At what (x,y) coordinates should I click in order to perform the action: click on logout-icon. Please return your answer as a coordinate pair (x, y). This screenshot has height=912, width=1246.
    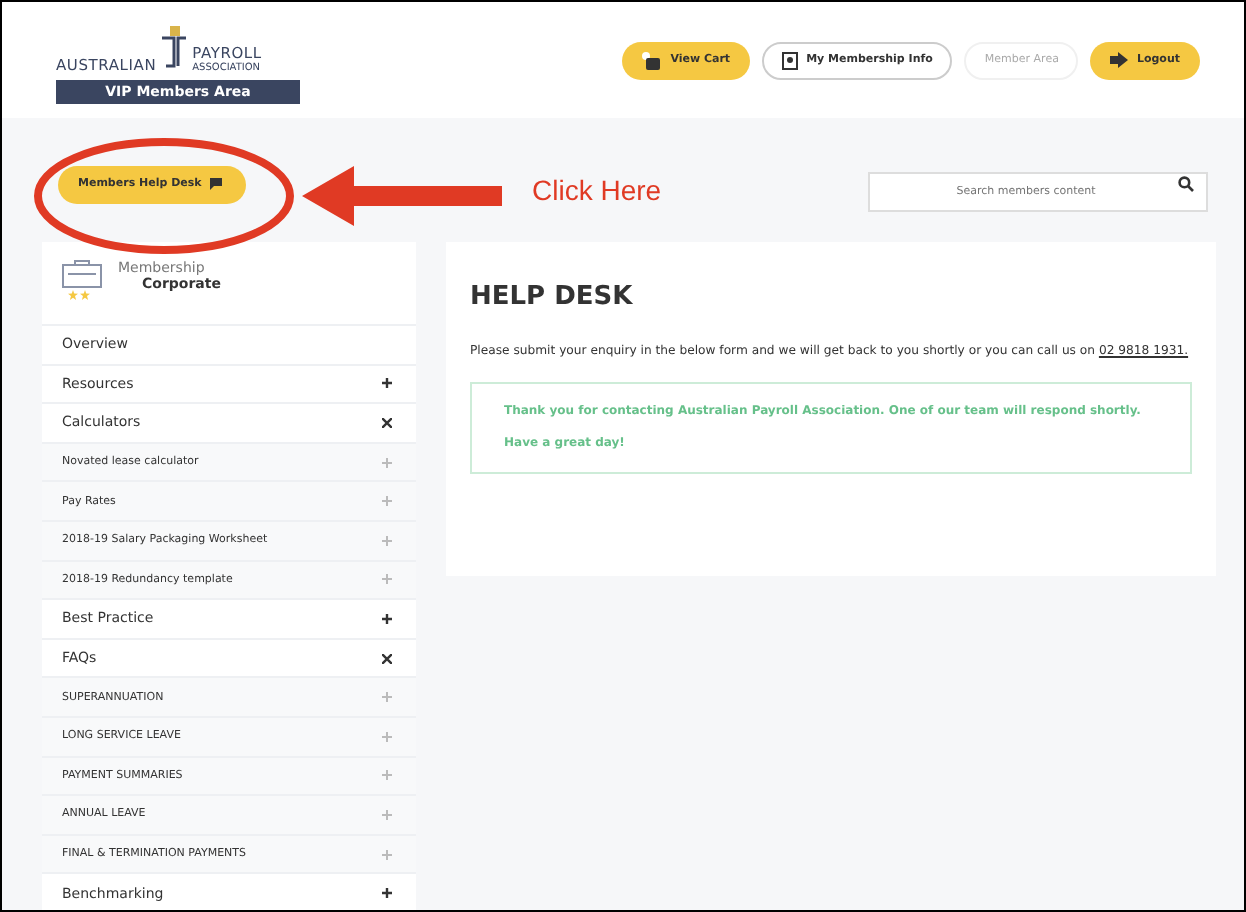
    Looking at the image, I should click on (1119, 60).